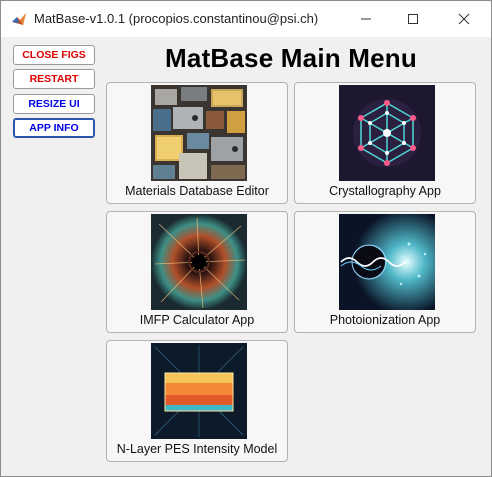  I want to click on materials-chips-image, so click(199, 133).